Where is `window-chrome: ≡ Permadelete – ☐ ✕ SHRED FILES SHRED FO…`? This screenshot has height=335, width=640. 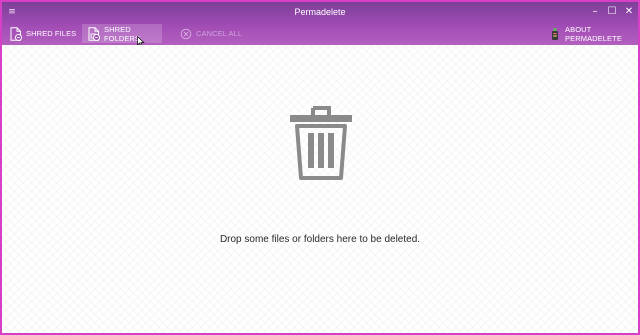 window-chrome: ≡ Permadelete – ☐ ✕ SHRED FILES SHRED FO… is located at coordinates (320, 23).